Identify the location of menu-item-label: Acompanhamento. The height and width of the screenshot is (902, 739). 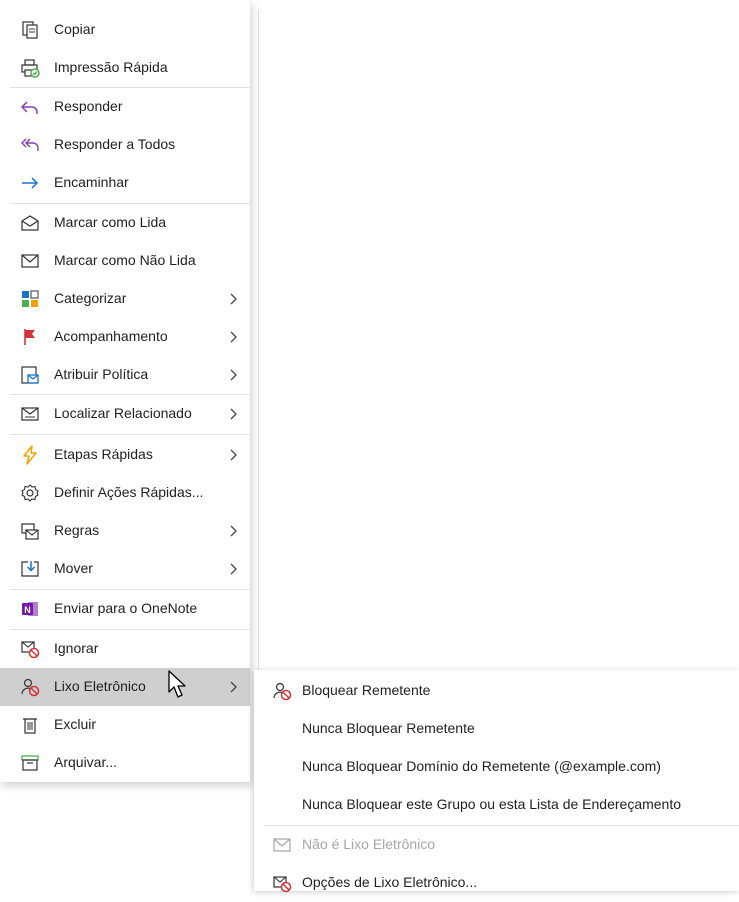
(111, 336).